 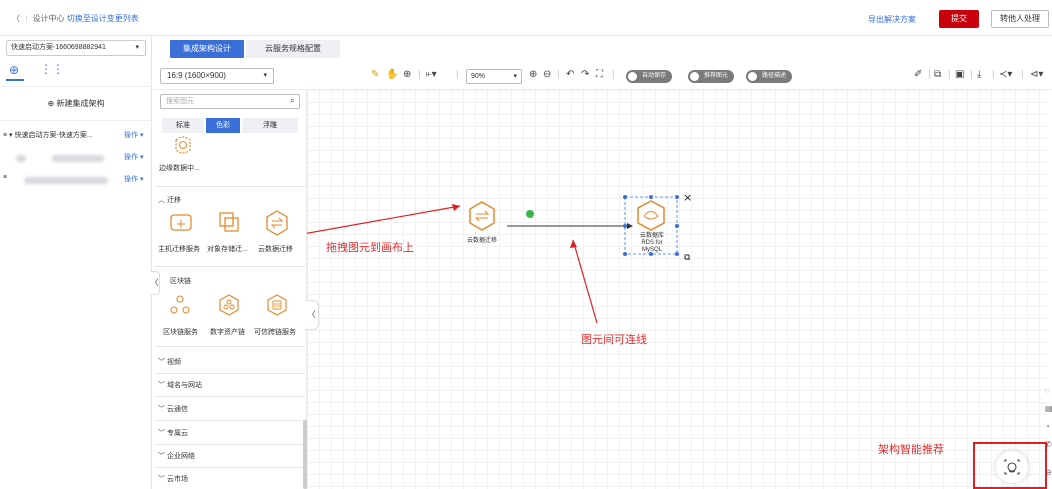 What do you see at coordinates (169, 362) in the screenshot?
I see `section-video: ﹀ 视频` at bounding box center [169, 362].